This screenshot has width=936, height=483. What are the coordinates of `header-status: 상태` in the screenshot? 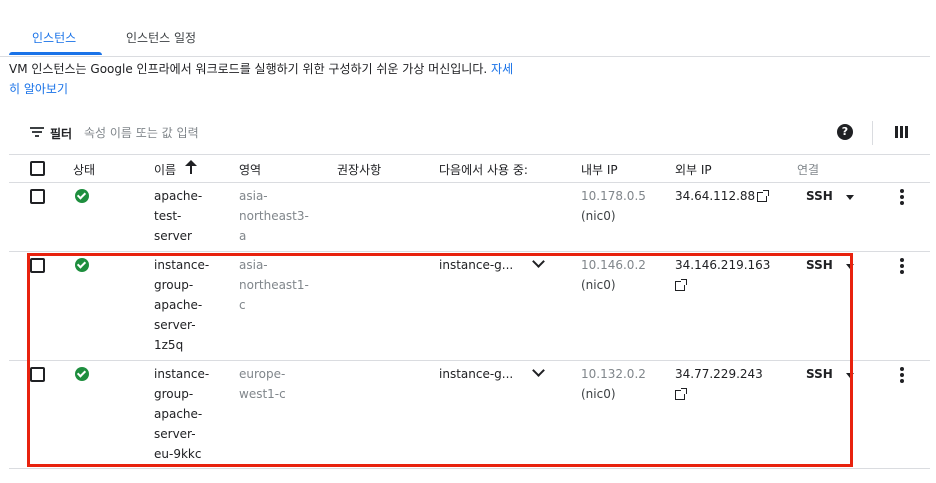 It's located at (84, 169).